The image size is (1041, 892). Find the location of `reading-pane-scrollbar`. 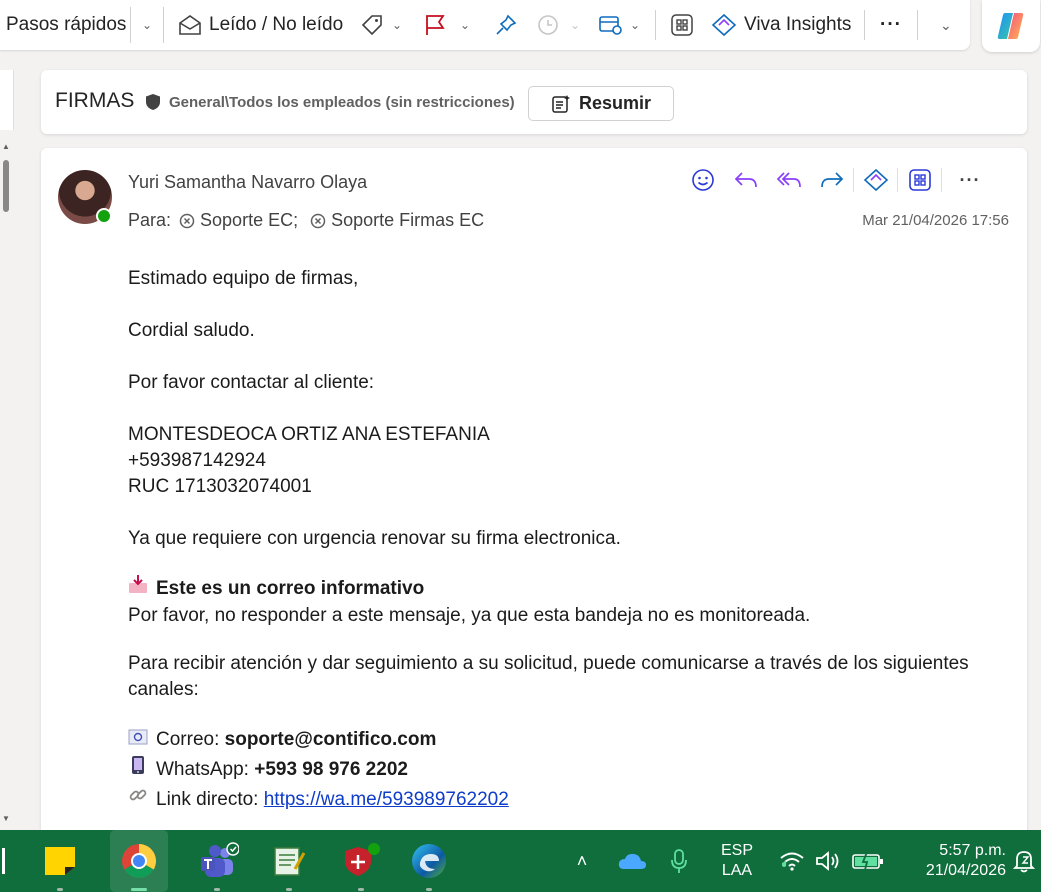

reading-pane-scrollbar is located at coordinates (6, 485).